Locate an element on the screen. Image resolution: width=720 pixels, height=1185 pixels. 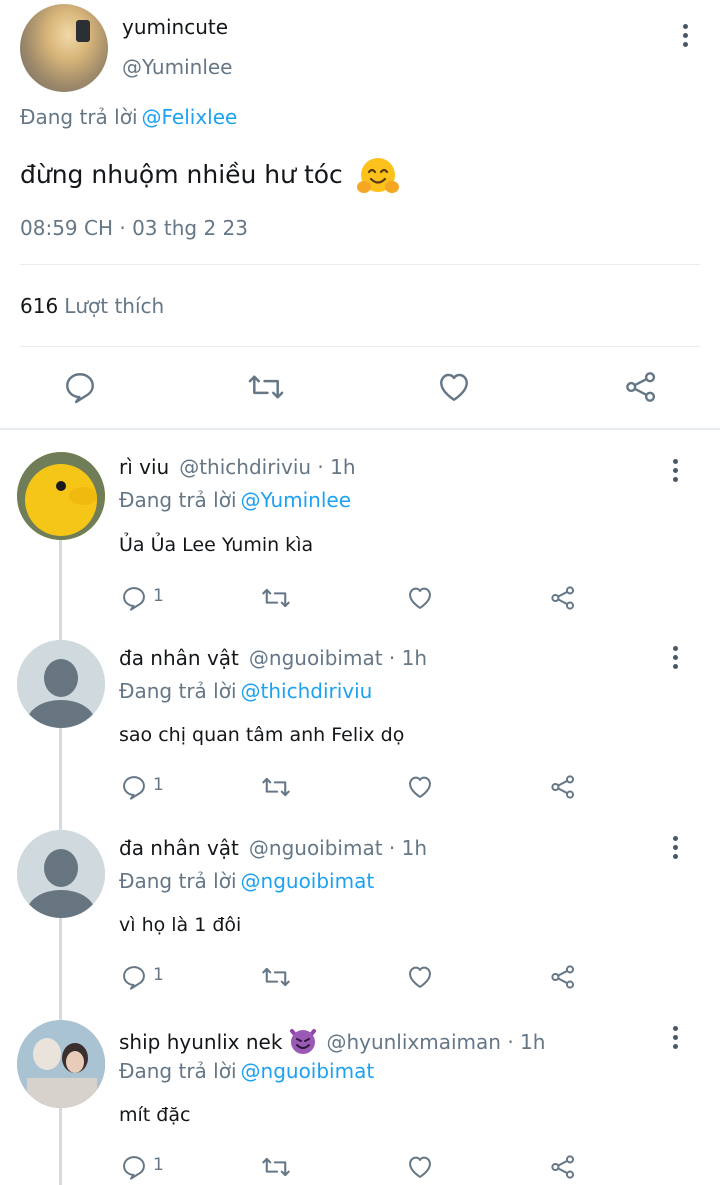
reply-context: Đang trả lời @Felixlee is located at coordinates (128, 117).